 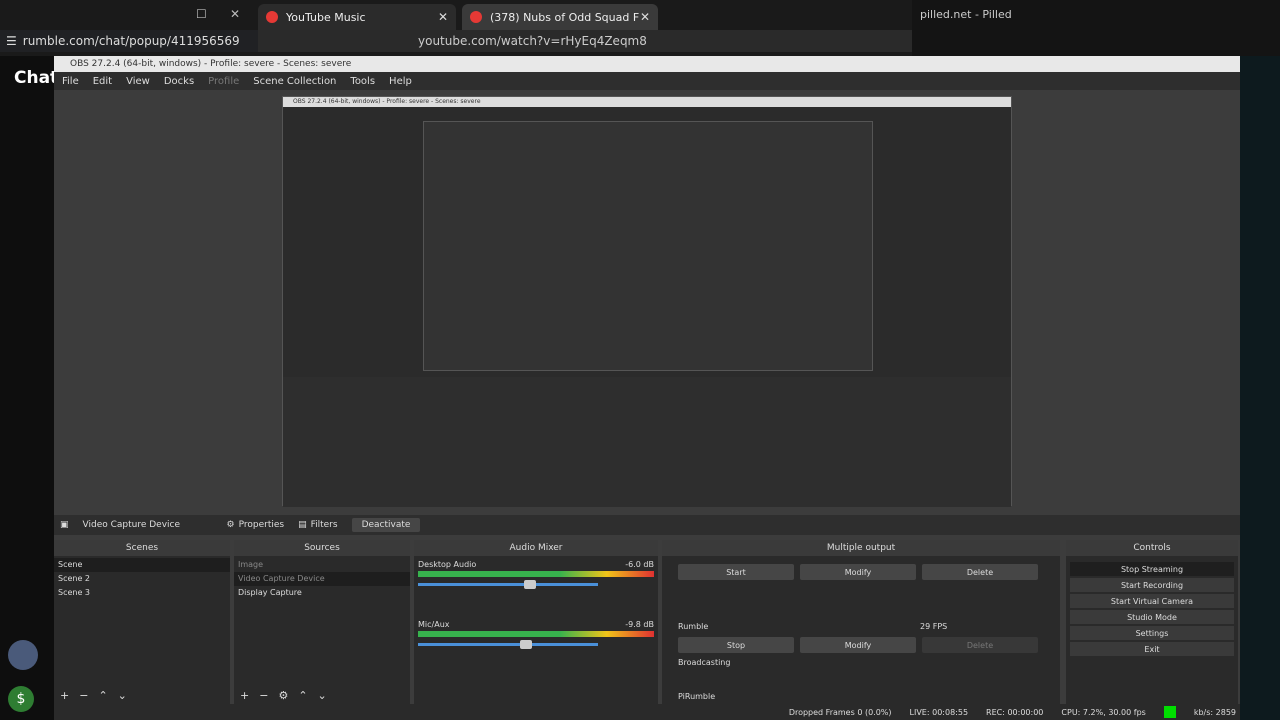 I want to click on menu-file: File, so click(x=70, y=81).